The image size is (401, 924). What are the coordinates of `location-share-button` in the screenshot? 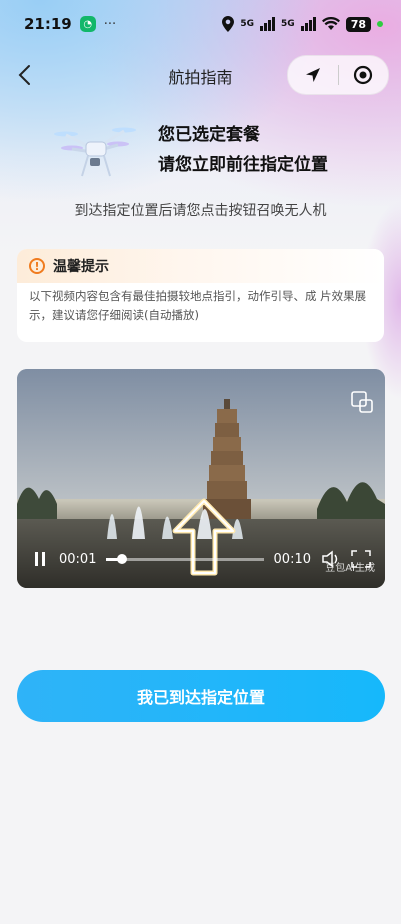 It's located at (313, 75).